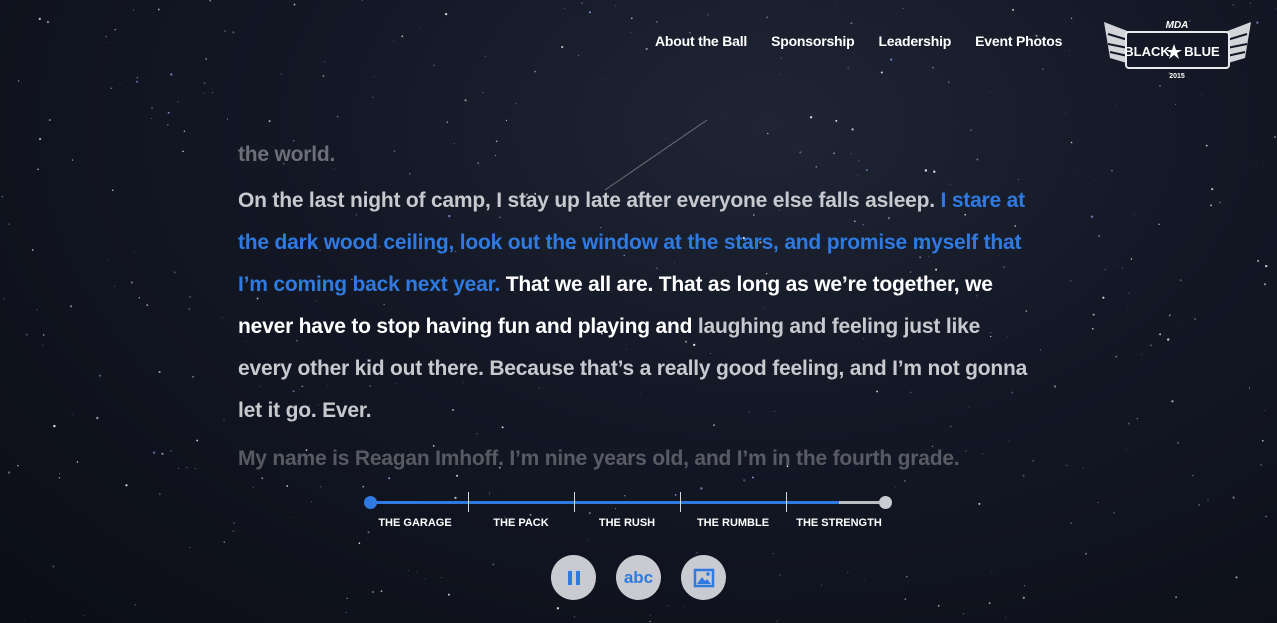  What do you see at coordinates (885, 502) in the screenshot?
I see `timeline-end-dot` at bounding box center [885, 502].